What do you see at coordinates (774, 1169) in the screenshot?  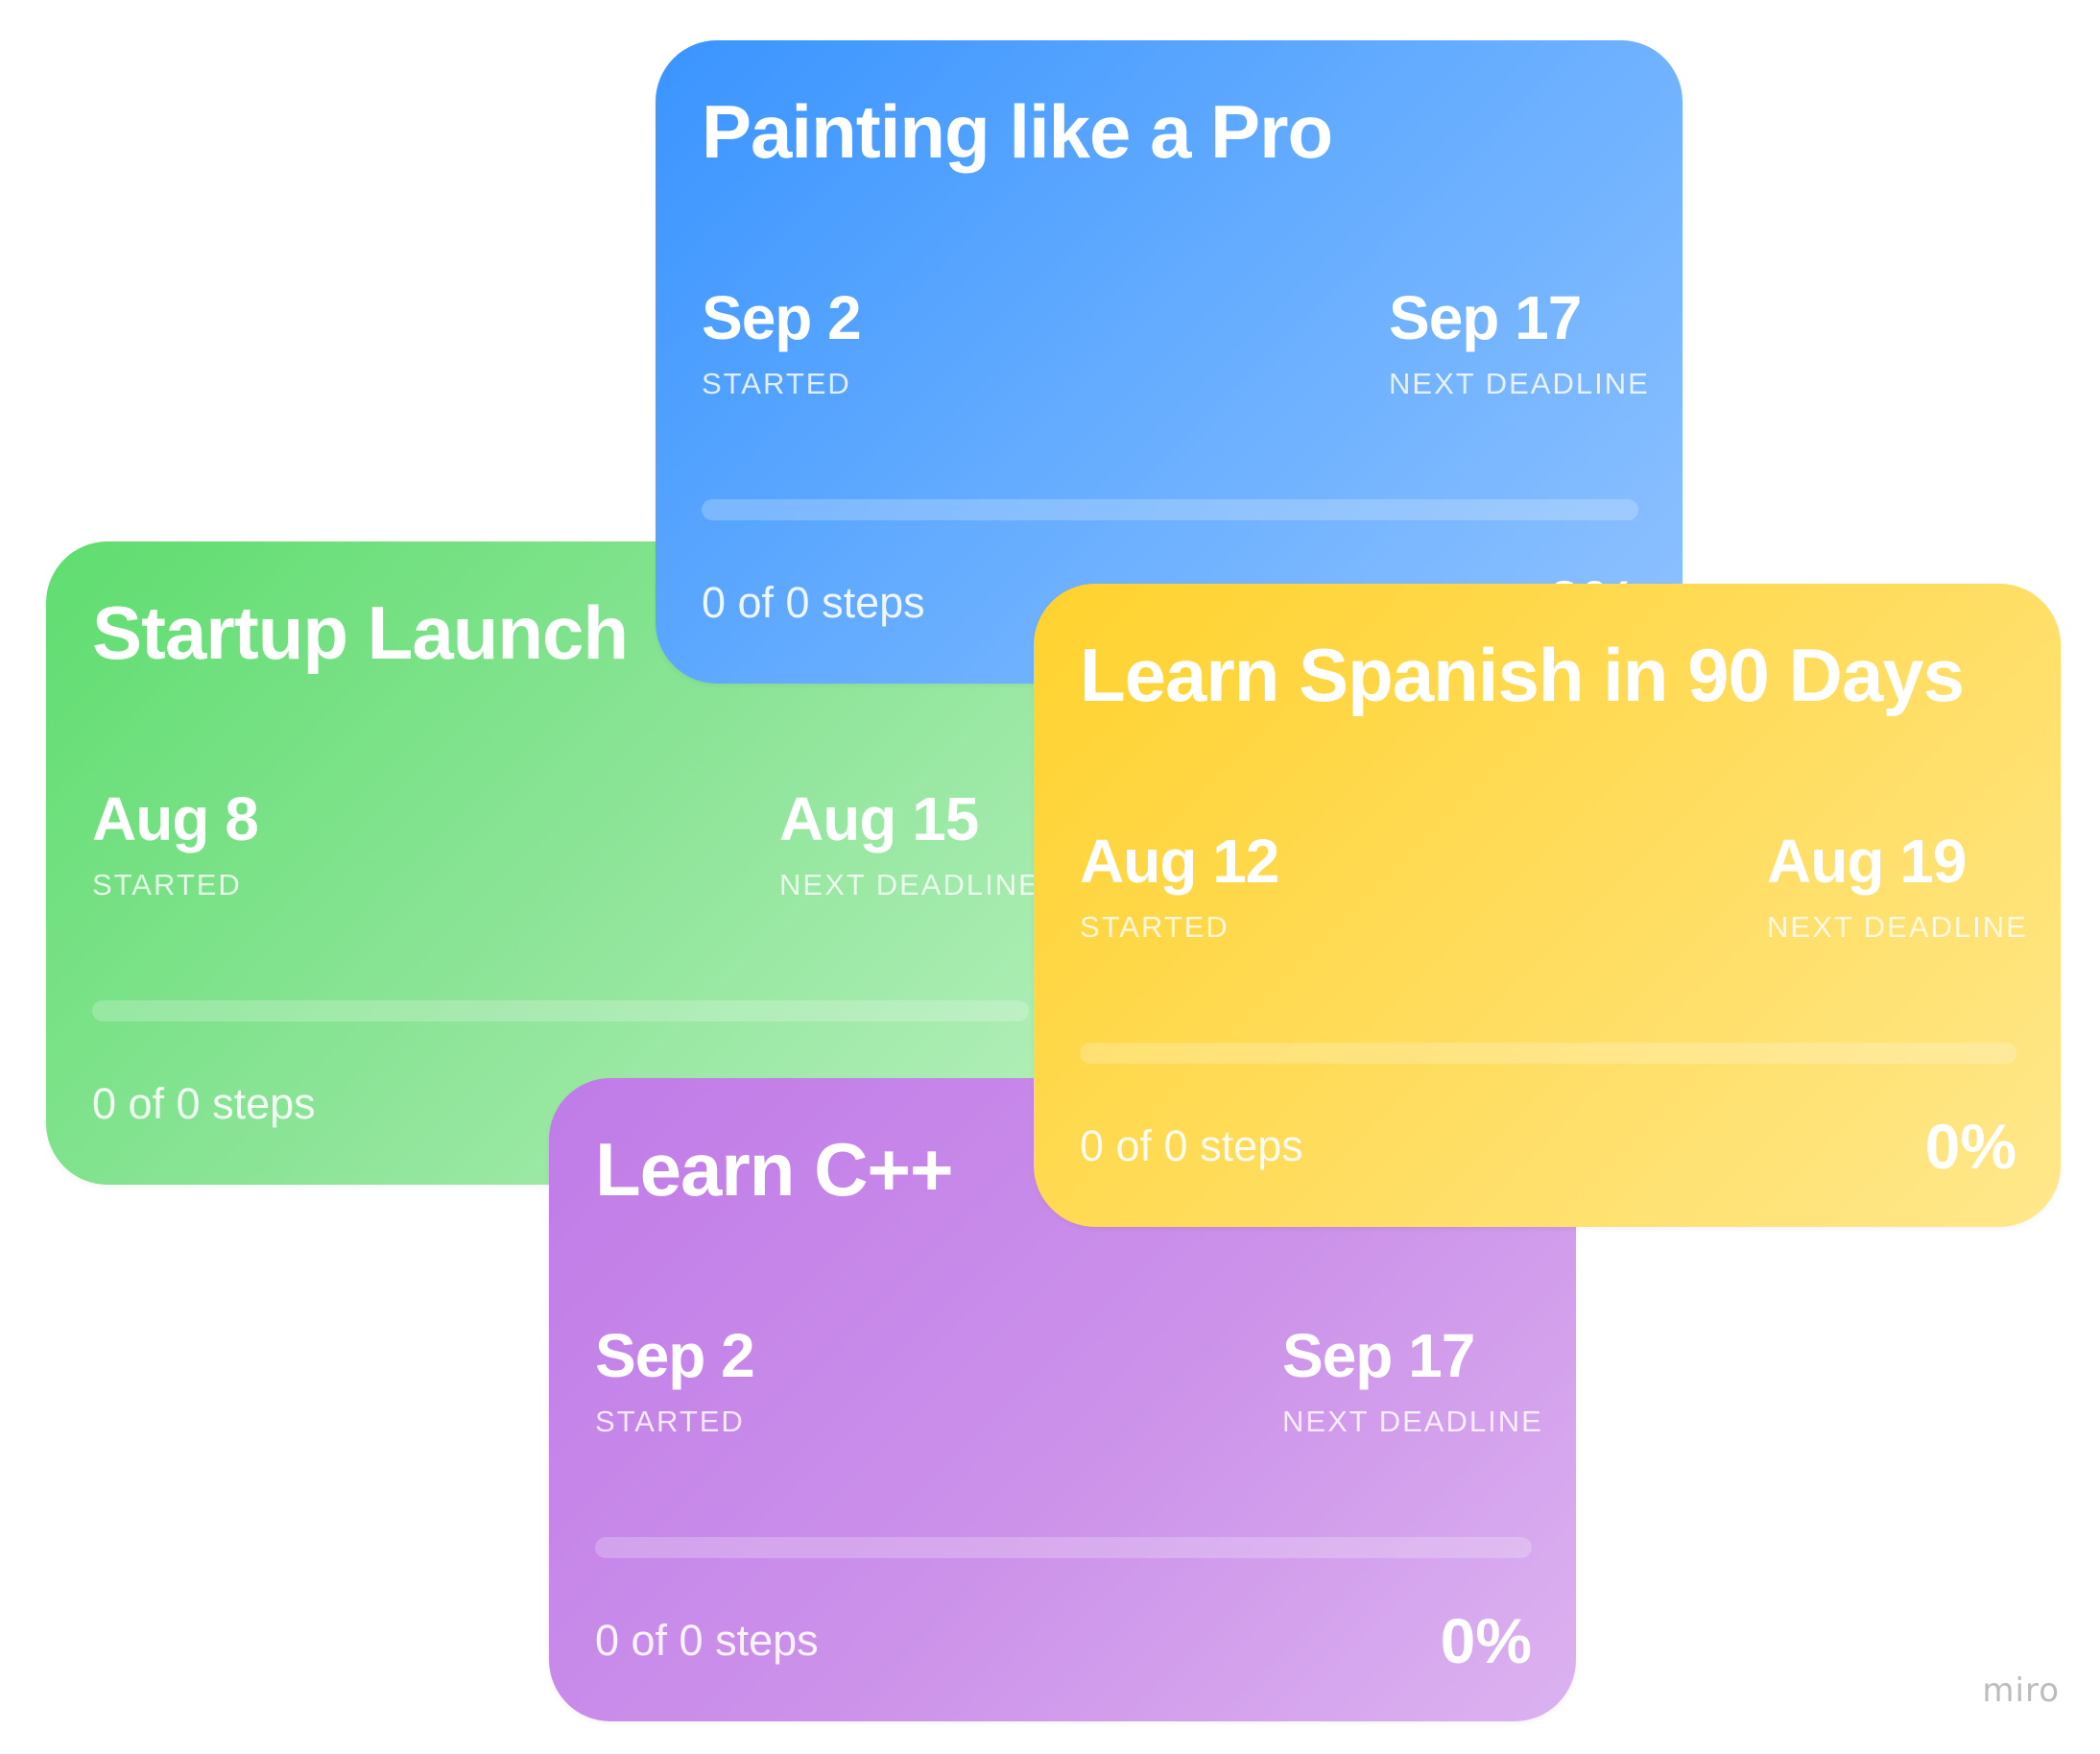 I see `card-title: Learn C++` at bounding box center [774, 1169].